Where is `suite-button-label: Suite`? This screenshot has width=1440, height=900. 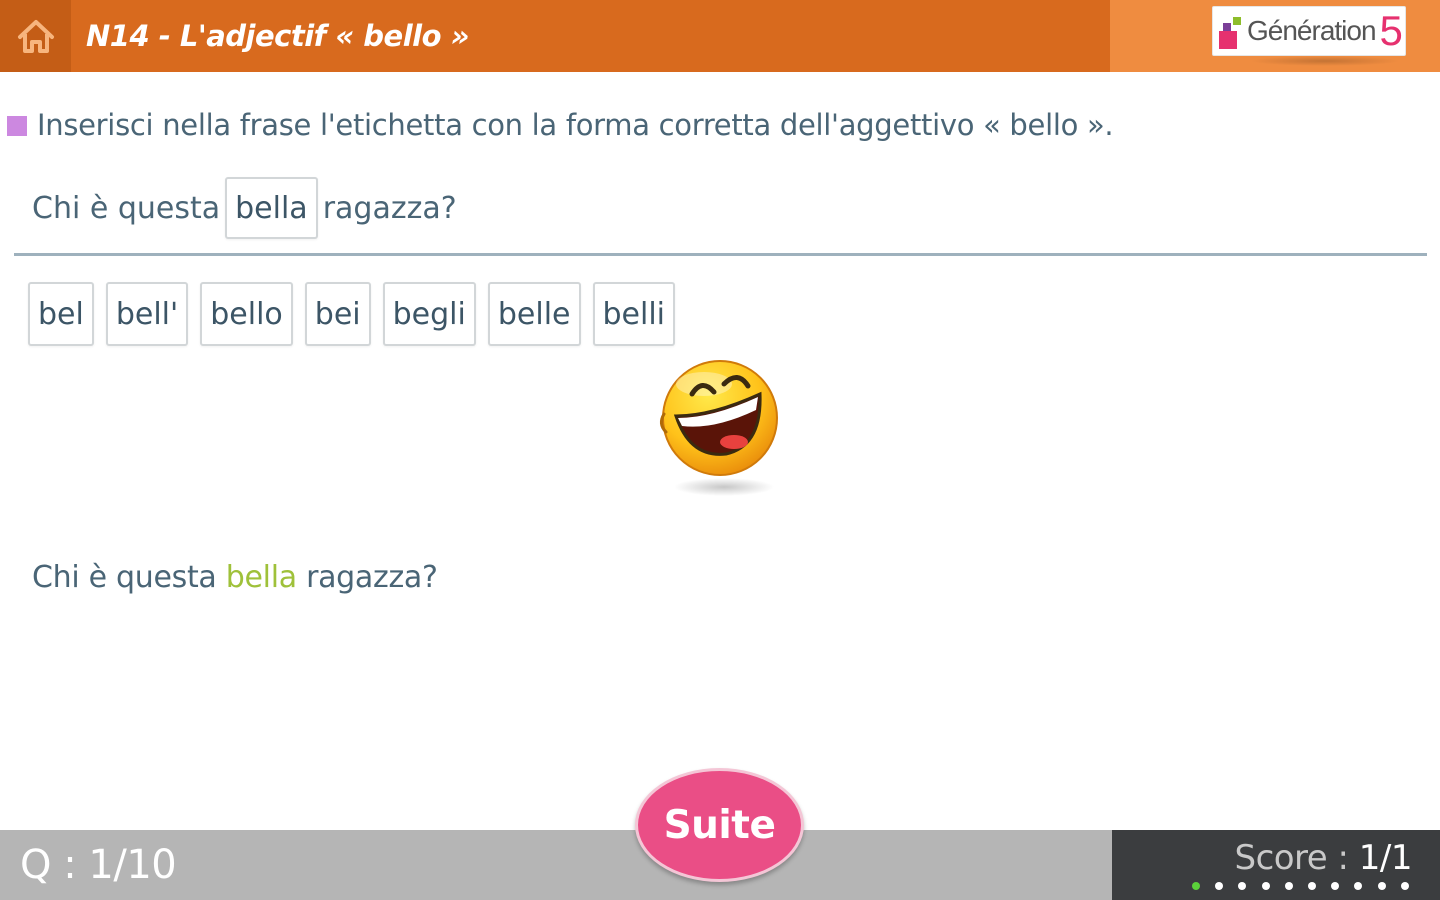
suite-button-label: Suite is located at coordinates (719, 825).